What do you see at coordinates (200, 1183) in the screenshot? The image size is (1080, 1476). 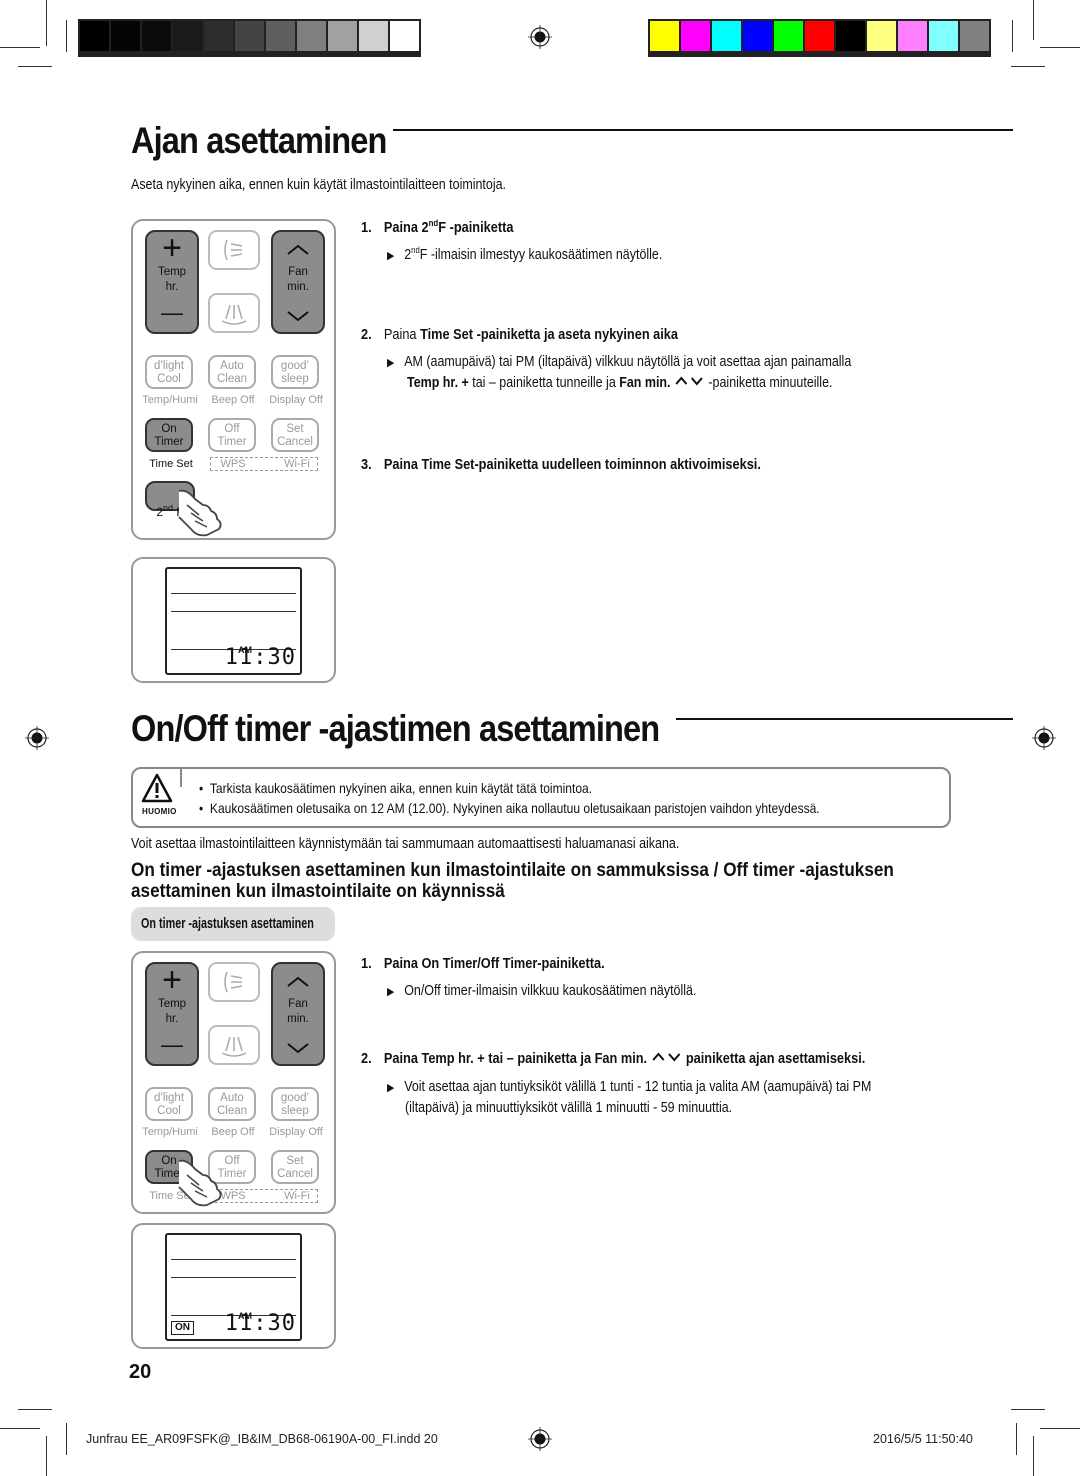 I see `pointing-hand-icon` at bounding box center [200, 1183].